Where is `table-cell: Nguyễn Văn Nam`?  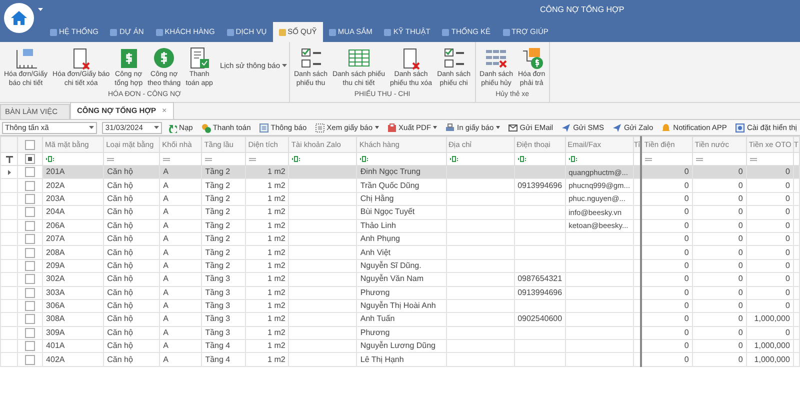
table-cell: Nguyễn Văn Nam is located at coordinates (392, 279).